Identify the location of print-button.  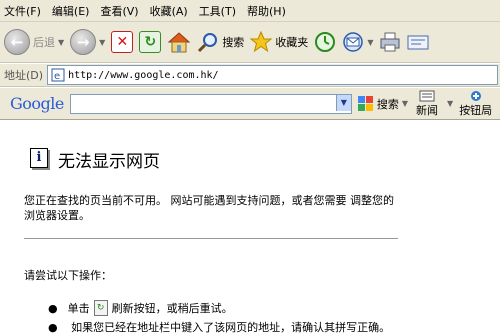
(390, 42).